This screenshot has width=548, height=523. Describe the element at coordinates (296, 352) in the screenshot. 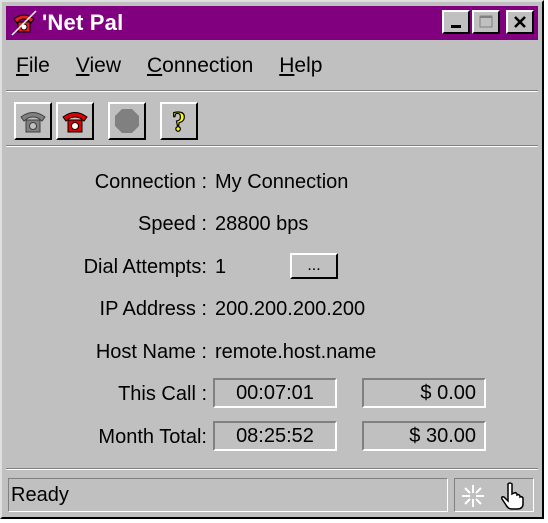

I see `host-name-value: remote.host.name` at that location.